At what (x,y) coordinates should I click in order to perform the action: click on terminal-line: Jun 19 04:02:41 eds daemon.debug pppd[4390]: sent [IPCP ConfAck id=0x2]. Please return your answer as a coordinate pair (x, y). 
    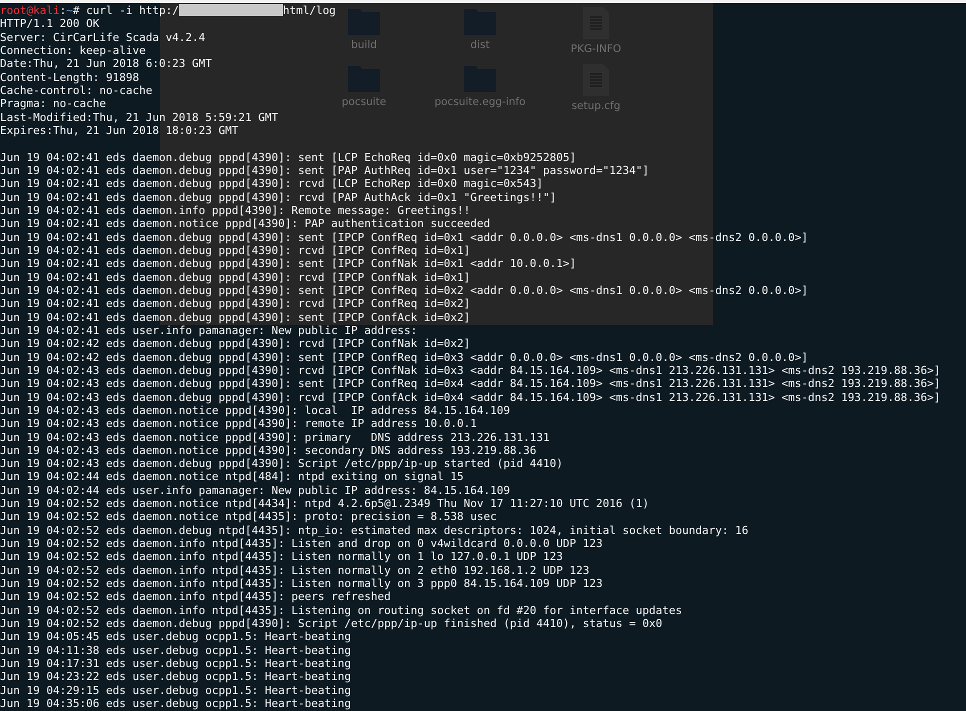
    Looking at the image, I should click on (235, 317).